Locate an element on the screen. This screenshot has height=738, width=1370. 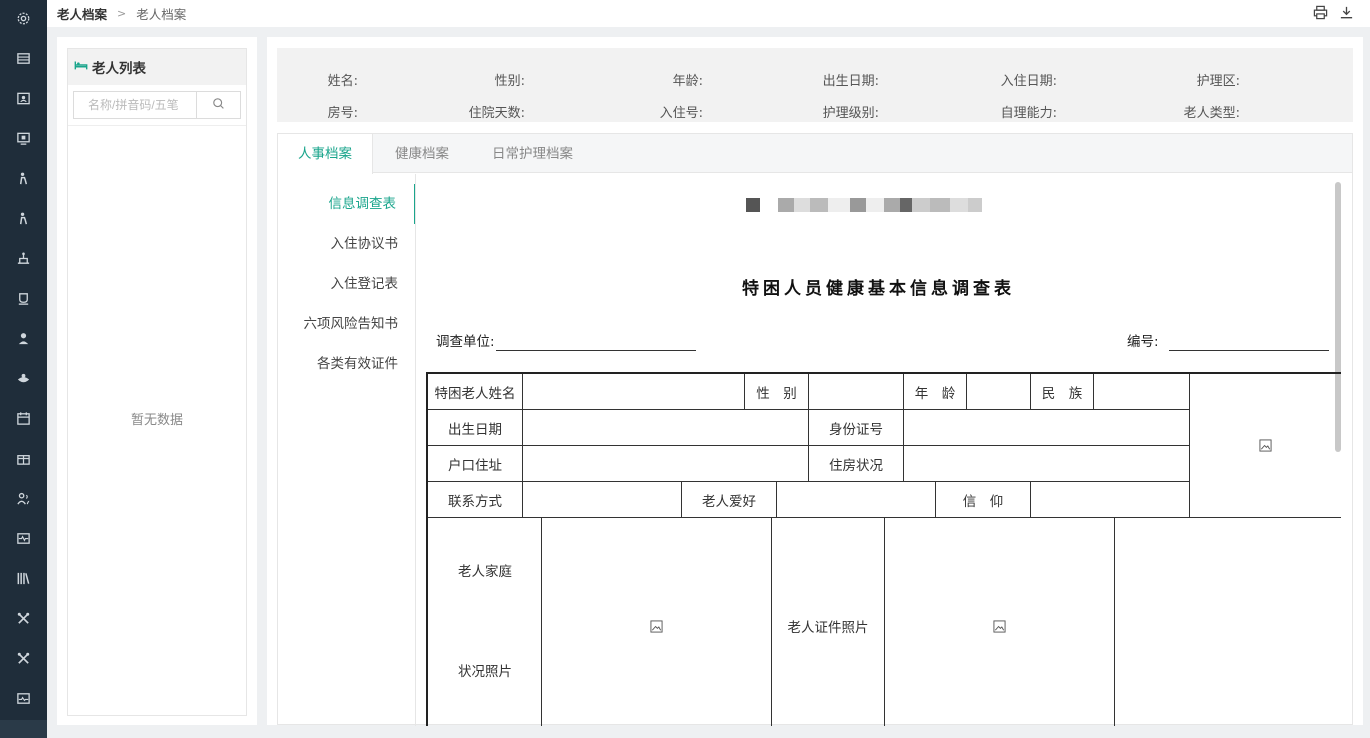
archive-tabs: 人事档案 健康档案 日常护理档案 is located at coordinates (815, 154).